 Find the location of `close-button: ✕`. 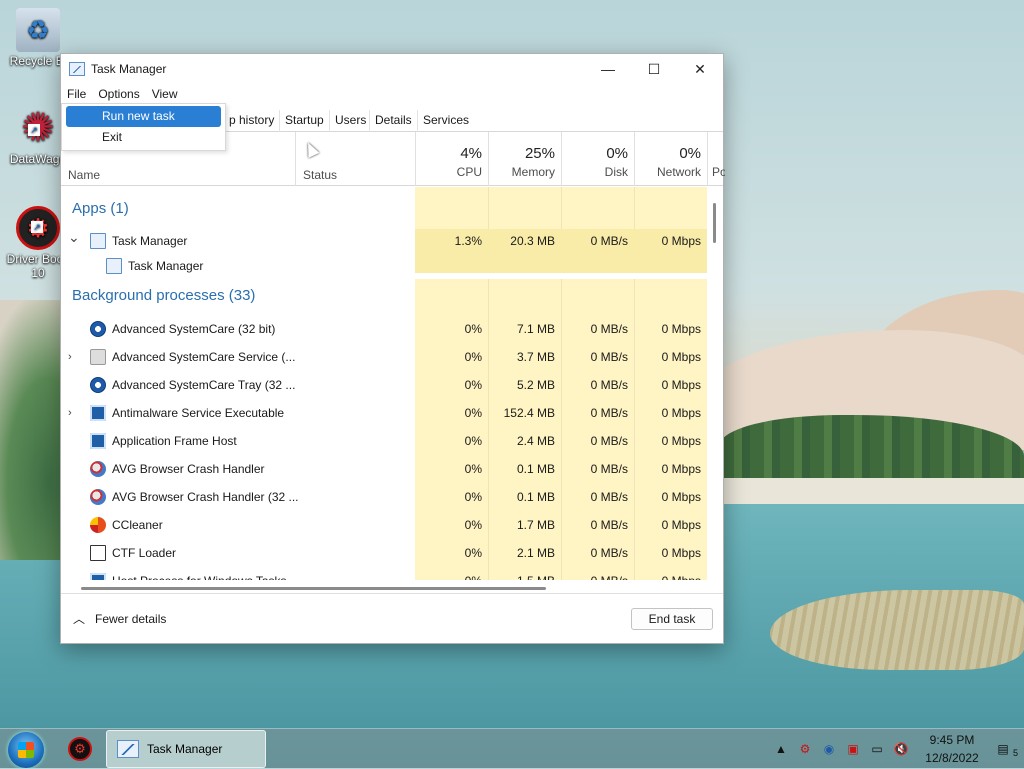

close-button: ✕ is located at coordinates (700, 69).